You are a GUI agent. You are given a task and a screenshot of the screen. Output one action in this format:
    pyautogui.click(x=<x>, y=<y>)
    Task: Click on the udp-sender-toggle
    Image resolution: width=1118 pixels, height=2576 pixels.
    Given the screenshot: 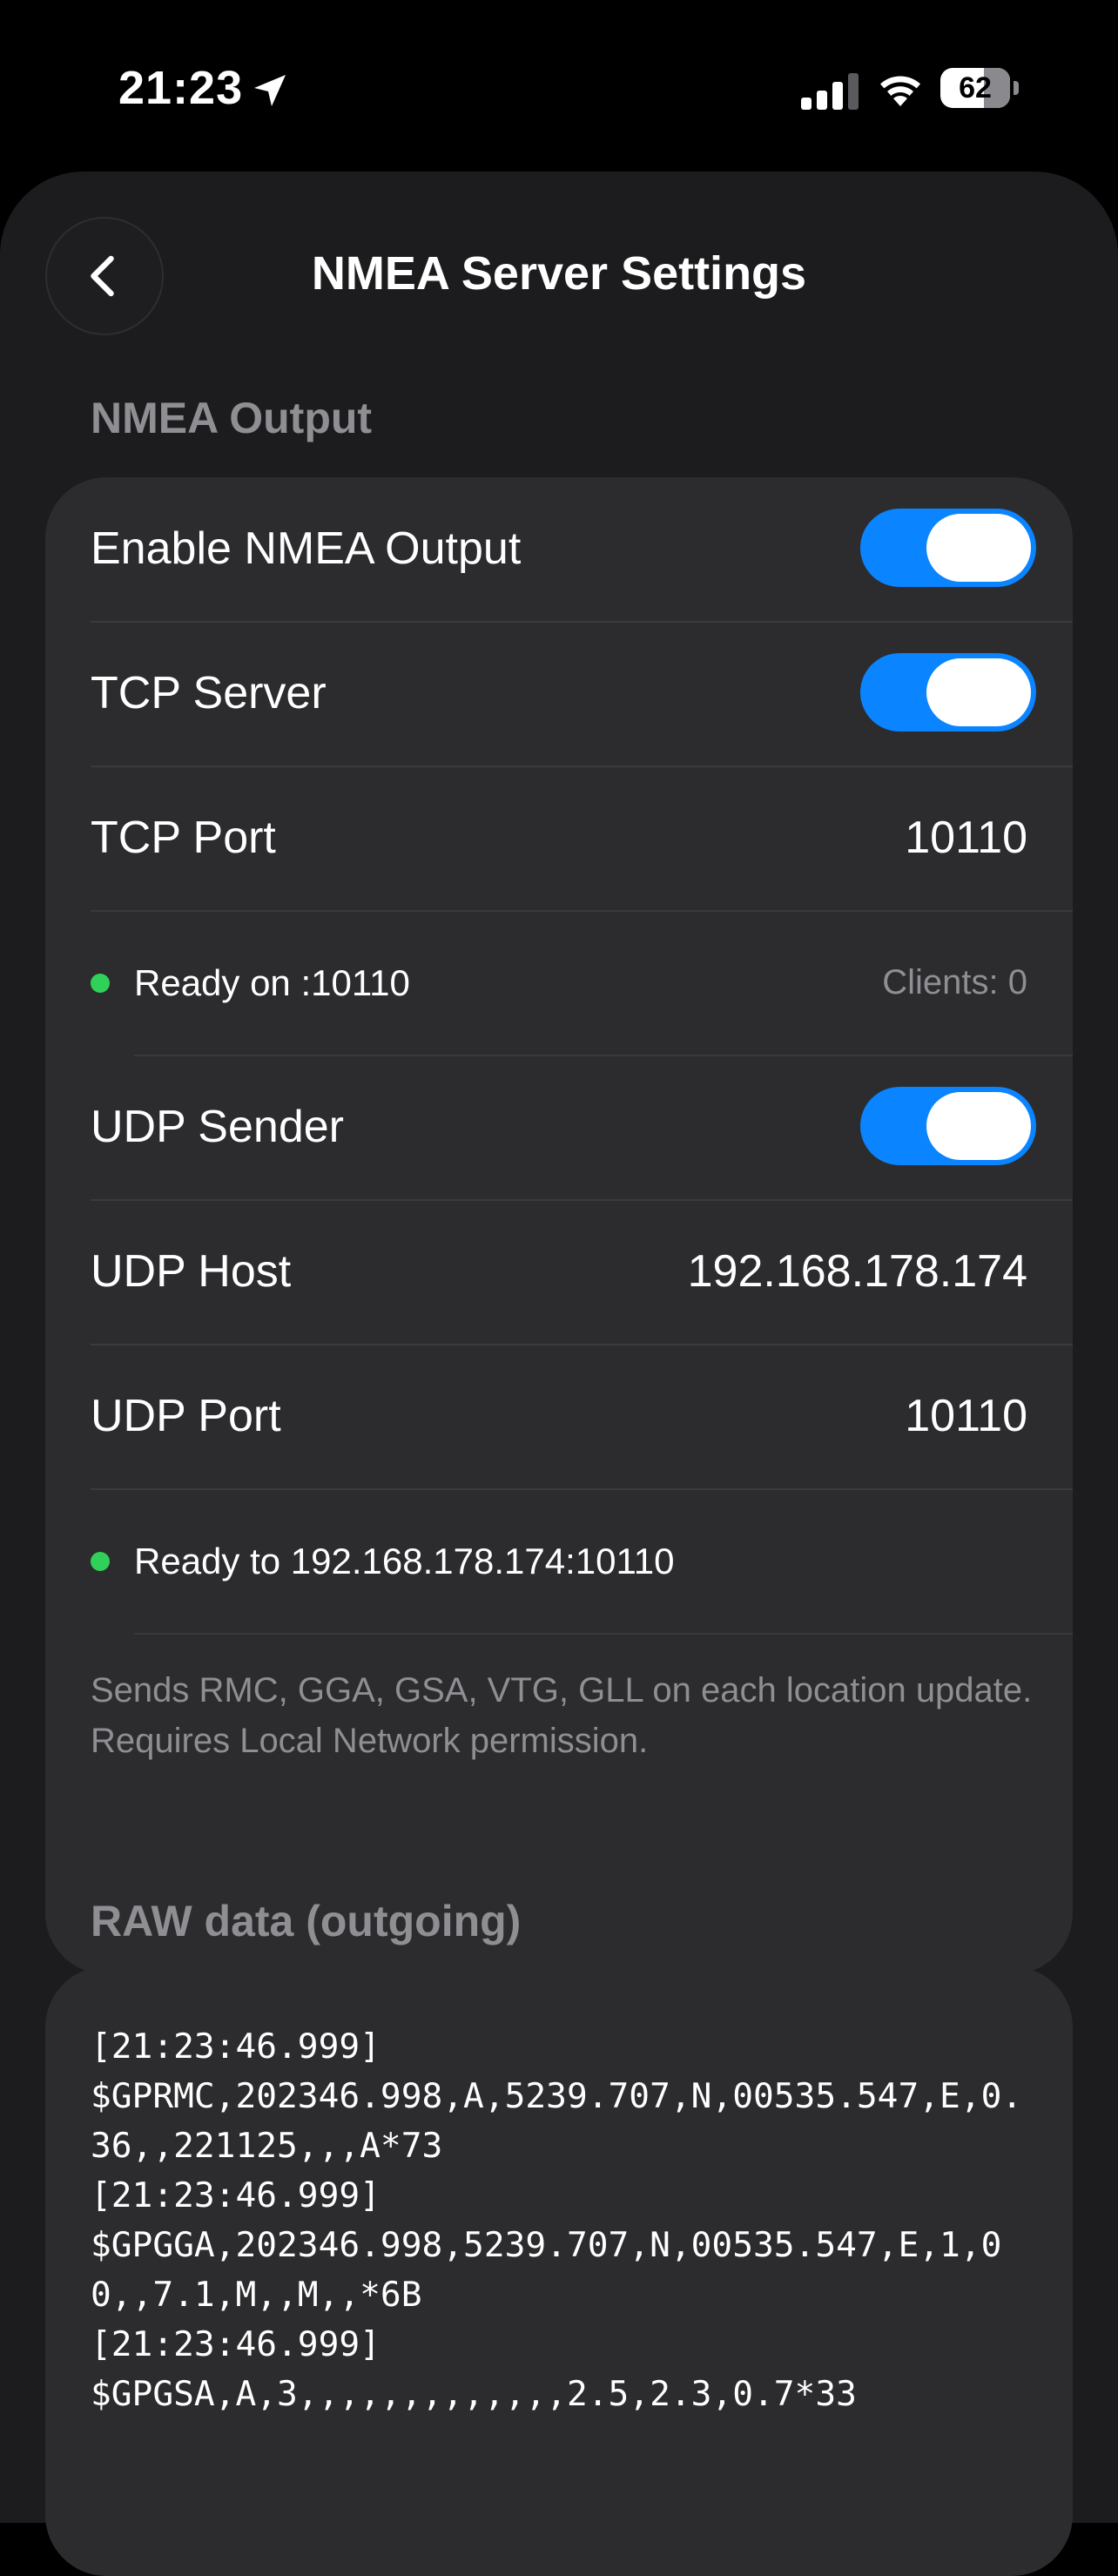 What is the action you would take?
    pyautogui.click(x=948, y=1126)
    